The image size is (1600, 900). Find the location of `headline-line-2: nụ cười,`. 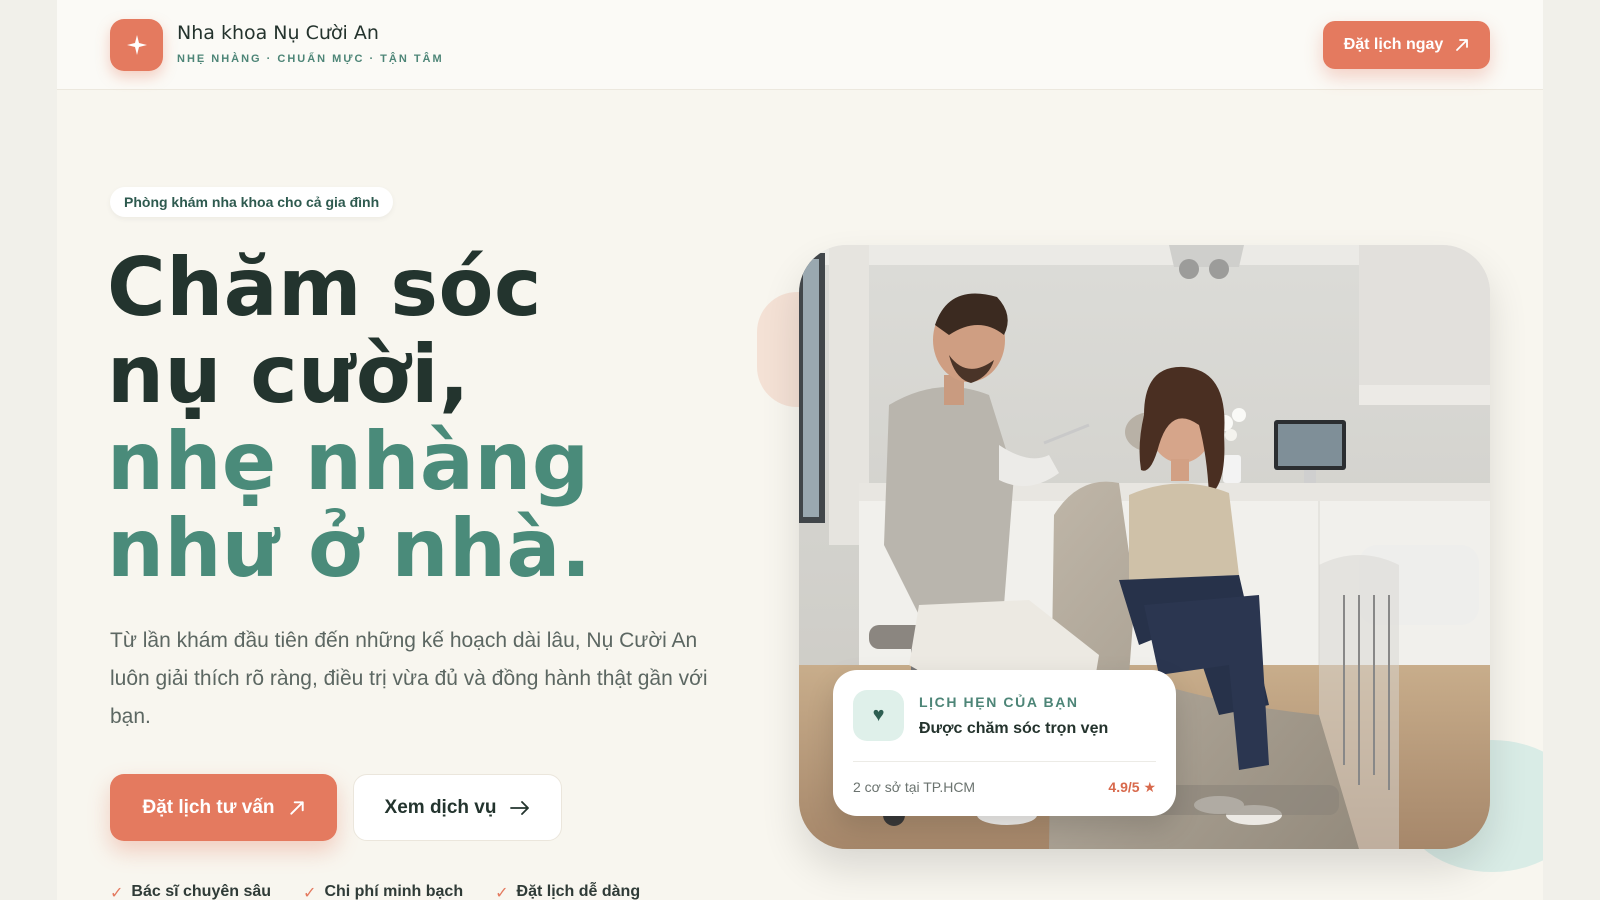

headline-line-2: nụ cười, is located at coordinates (288, 374).